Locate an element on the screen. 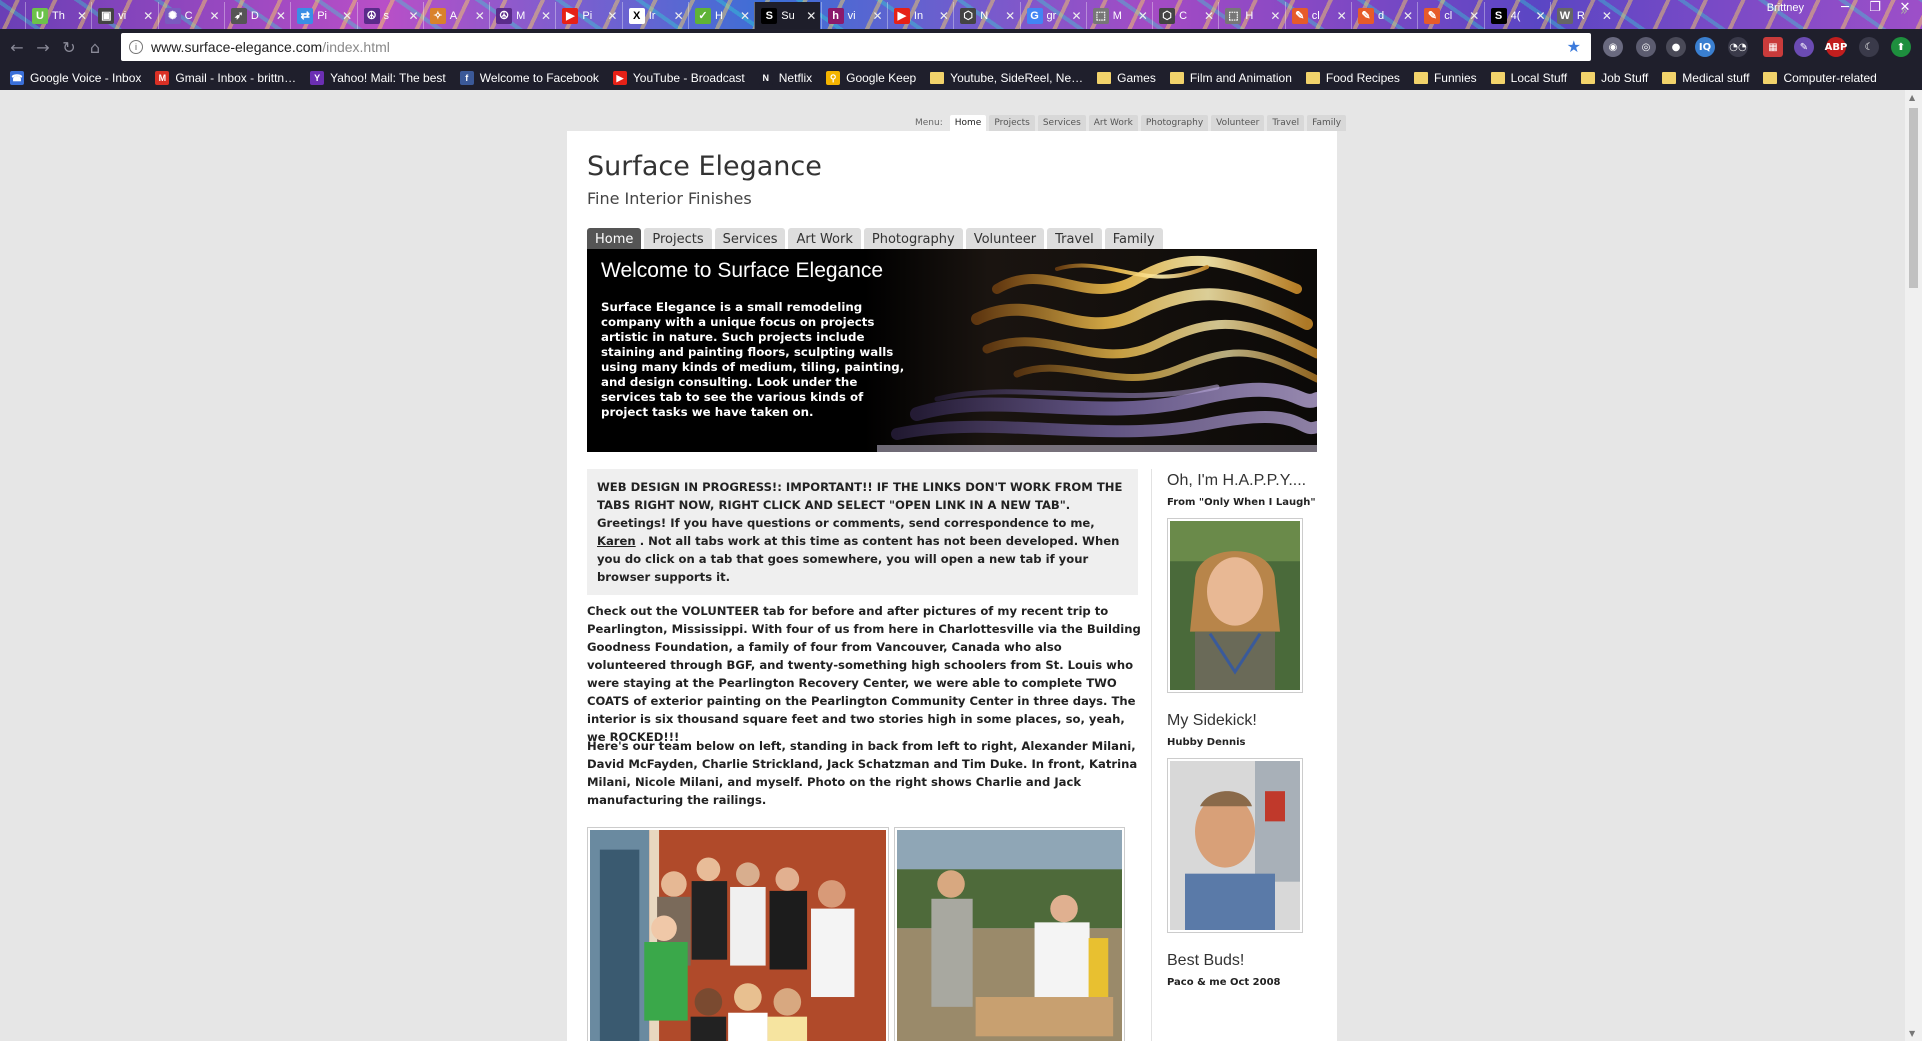 The image size is (1922, 1041). browser-tab: ▣ vi ✕ is located at coordinates (124, 15).